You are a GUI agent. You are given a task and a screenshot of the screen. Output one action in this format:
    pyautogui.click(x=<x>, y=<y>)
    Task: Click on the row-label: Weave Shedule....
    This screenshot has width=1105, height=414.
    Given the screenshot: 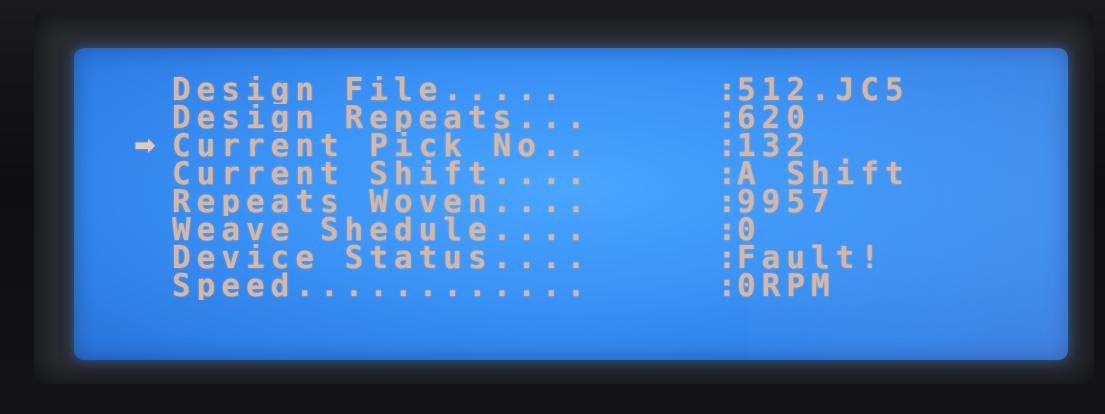 What is the action you would take?
    pyautogui.click(x=382, y=230)
    